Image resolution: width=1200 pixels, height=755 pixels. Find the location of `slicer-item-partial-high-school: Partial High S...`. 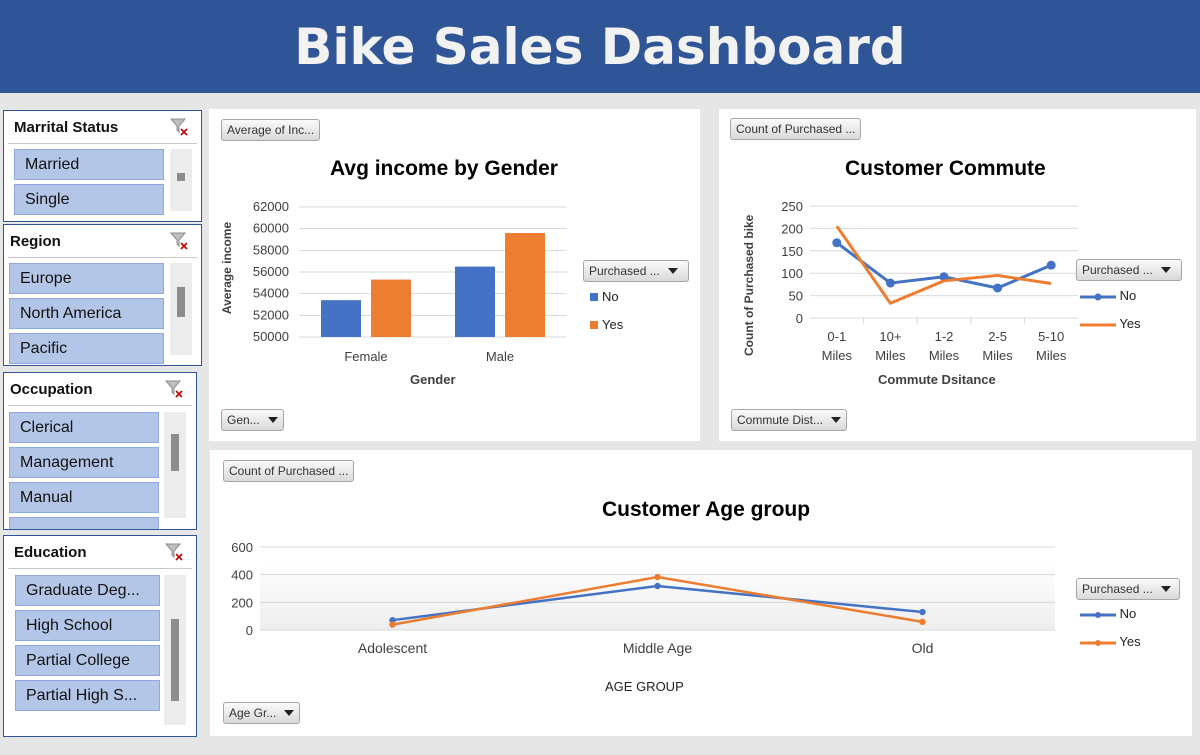

slicer-item-partial-high-school: Partial High S... is located at coordinates (87, 695).